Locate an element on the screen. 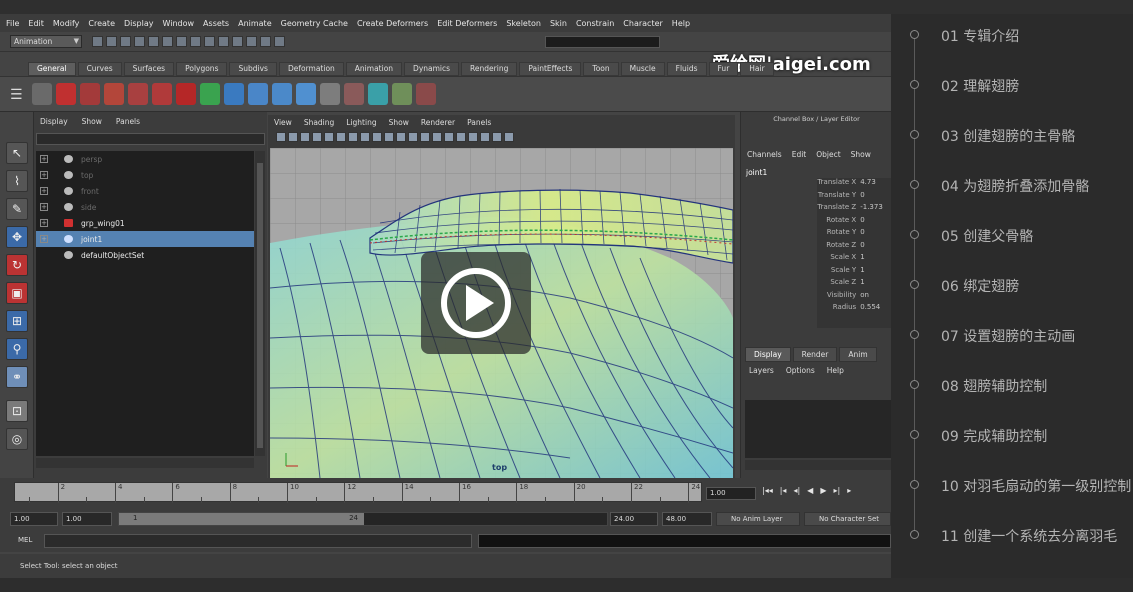 The width and height of the screenshot is (1133, 592). shelf-tab-rendering: Rendering is located at coordinates (489, 69).